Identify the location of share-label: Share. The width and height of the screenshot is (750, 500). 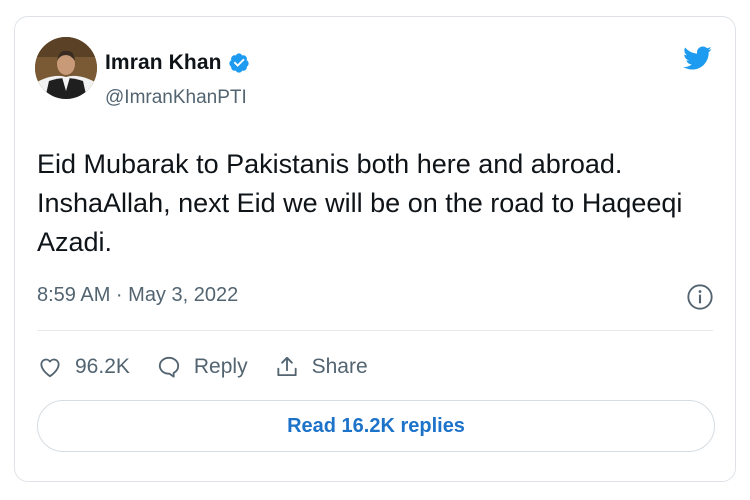
(339, 366).